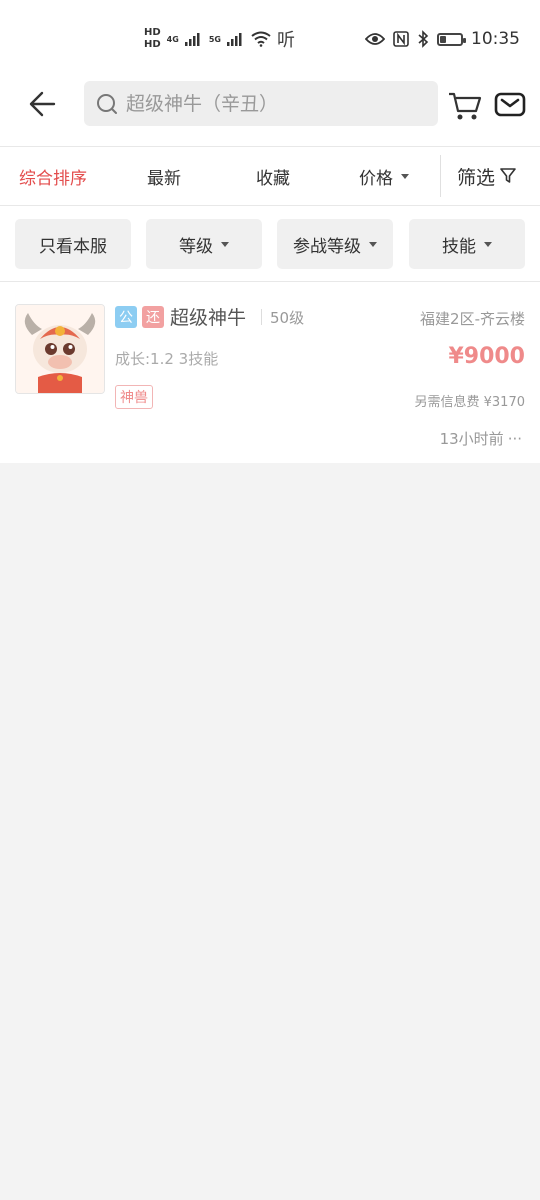 The image size is (540, 1200). I want to click on sort-bar: 综合排序 最新 收藏 价格 筛选, so click(270, 176).